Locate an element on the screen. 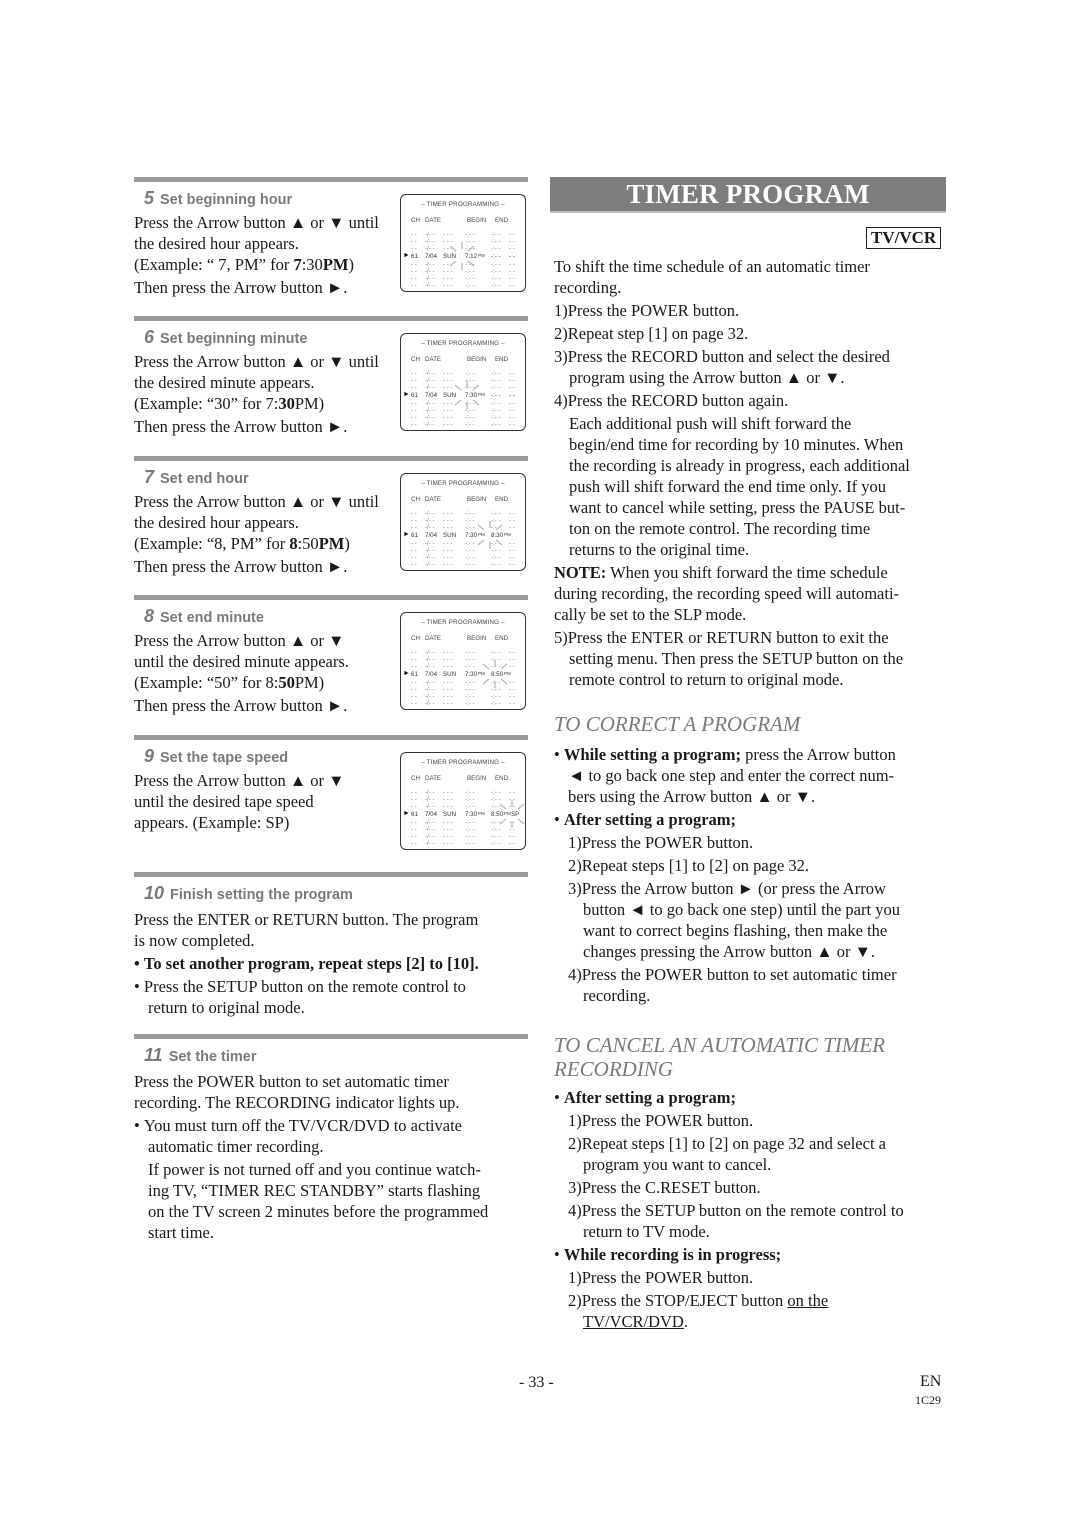 The height and width of the screenshot is (1528, 1080). col-begin: BEGIN is located at coordinates (477, 499).